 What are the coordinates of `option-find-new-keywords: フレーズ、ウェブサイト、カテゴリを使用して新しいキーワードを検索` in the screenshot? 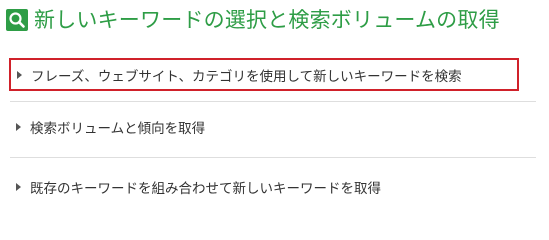 It's located at (264, 74).